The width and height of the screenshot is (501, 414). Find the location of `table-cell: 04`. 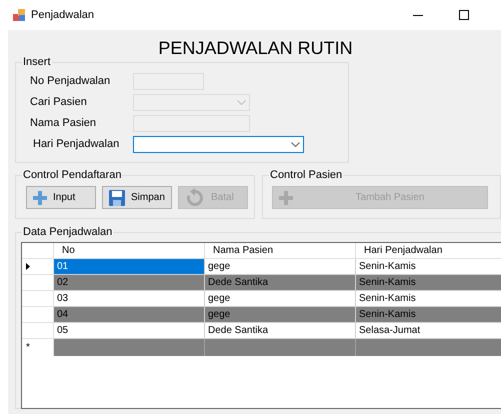

table-cell: 04 is located at coordinates (129, 315).